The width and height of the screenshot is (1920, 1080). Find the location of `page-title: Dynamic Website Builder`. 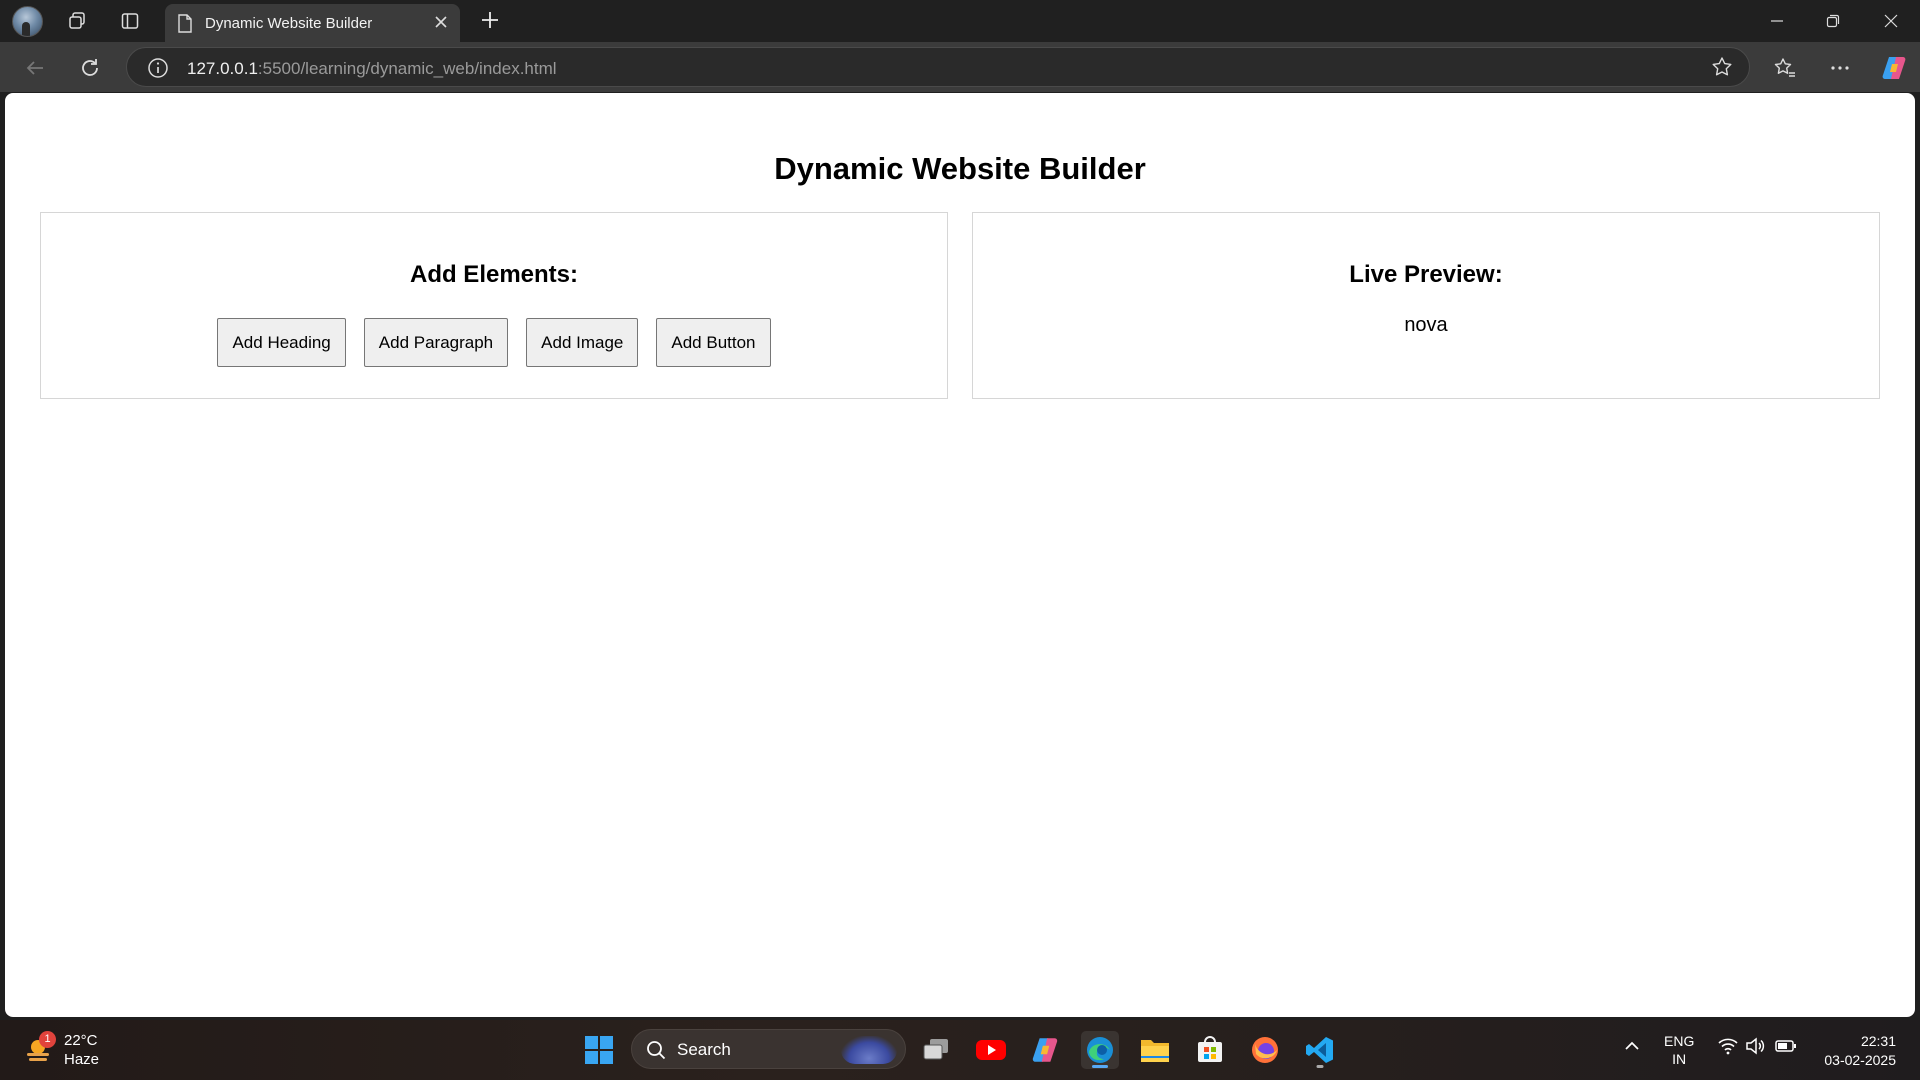

page-title: Dynamic Website Builder is located at coordinates (960, 168).